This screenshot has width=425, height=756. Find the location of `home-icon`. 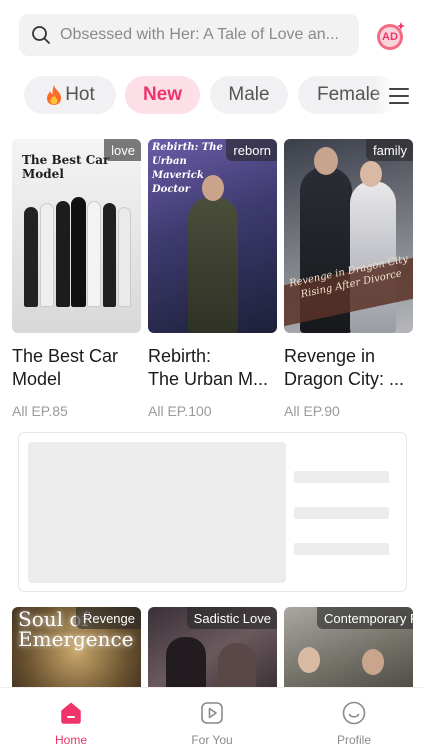

home-icon is located at coordinates (71, 713).